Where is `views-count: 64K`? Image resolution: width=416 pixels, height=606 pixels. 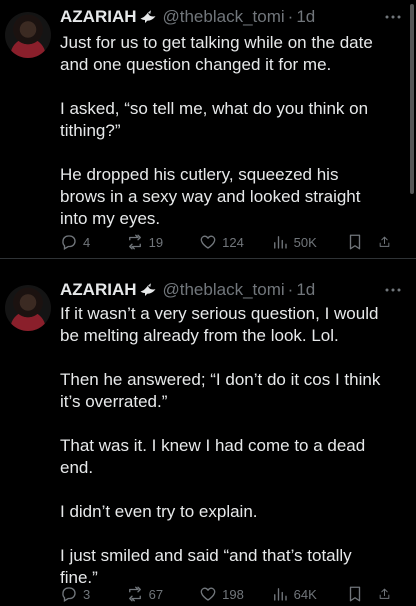
views-count: 64K is located at coordinates (305, 594).